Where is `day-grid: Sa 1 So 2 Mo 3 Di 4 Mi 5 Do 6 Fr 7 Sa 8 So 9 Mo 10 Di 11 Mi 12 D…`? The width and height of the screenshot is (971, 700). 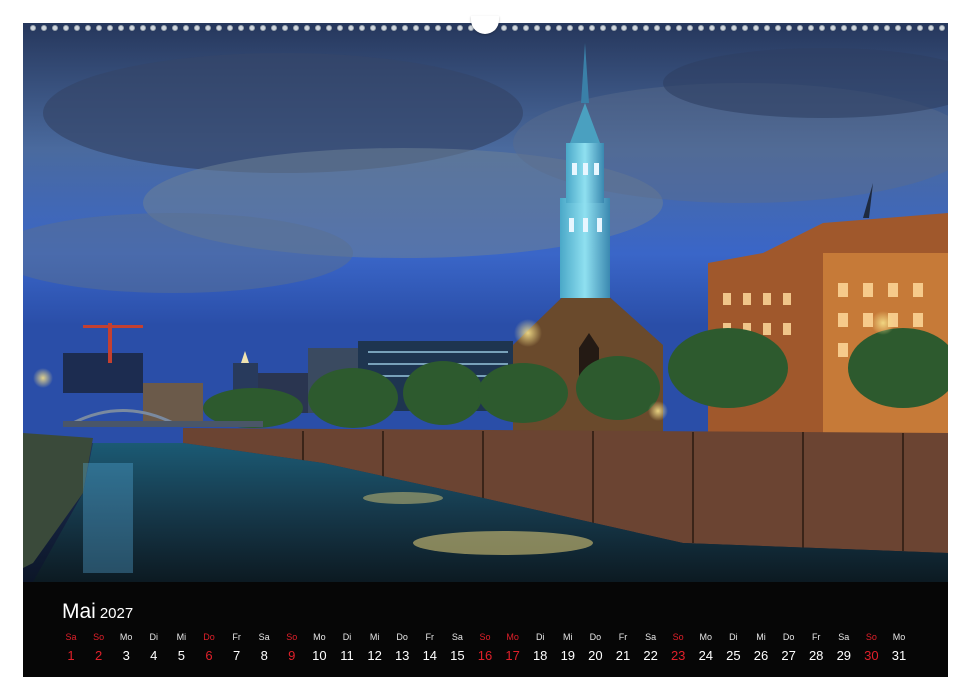 day-grid: Sa 1 So 2 Mo 3 Di 4 Mi 5 Do 6 Fr 7 Sa 8 So 9 Mo 10 Di 11 Mi 12 D… is located at coordinates (493, 650).